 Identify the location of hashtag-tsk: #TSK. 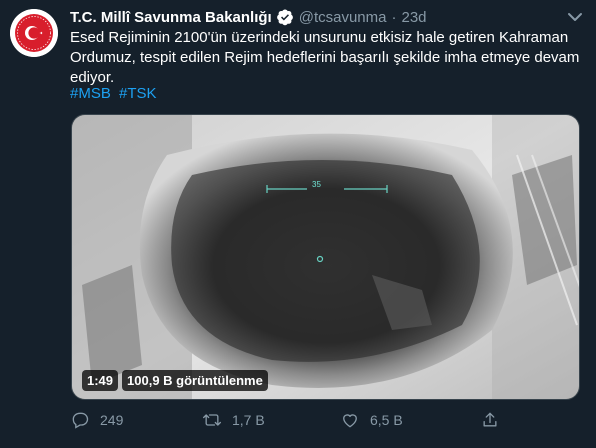
(138, 93).